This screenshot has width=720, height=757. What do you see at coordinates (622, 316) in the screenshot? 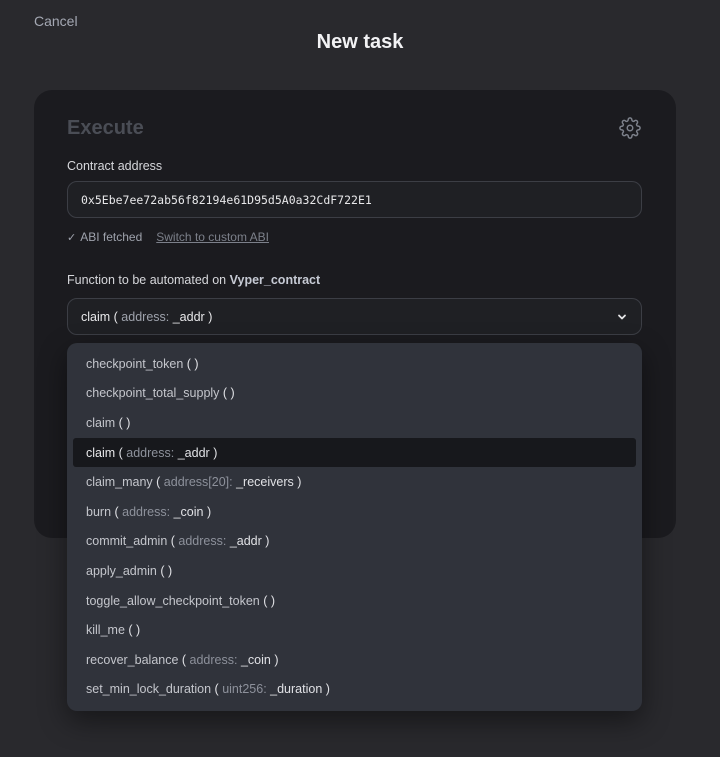
I see `chevron-down-icon` at bounding box center [622, 316].